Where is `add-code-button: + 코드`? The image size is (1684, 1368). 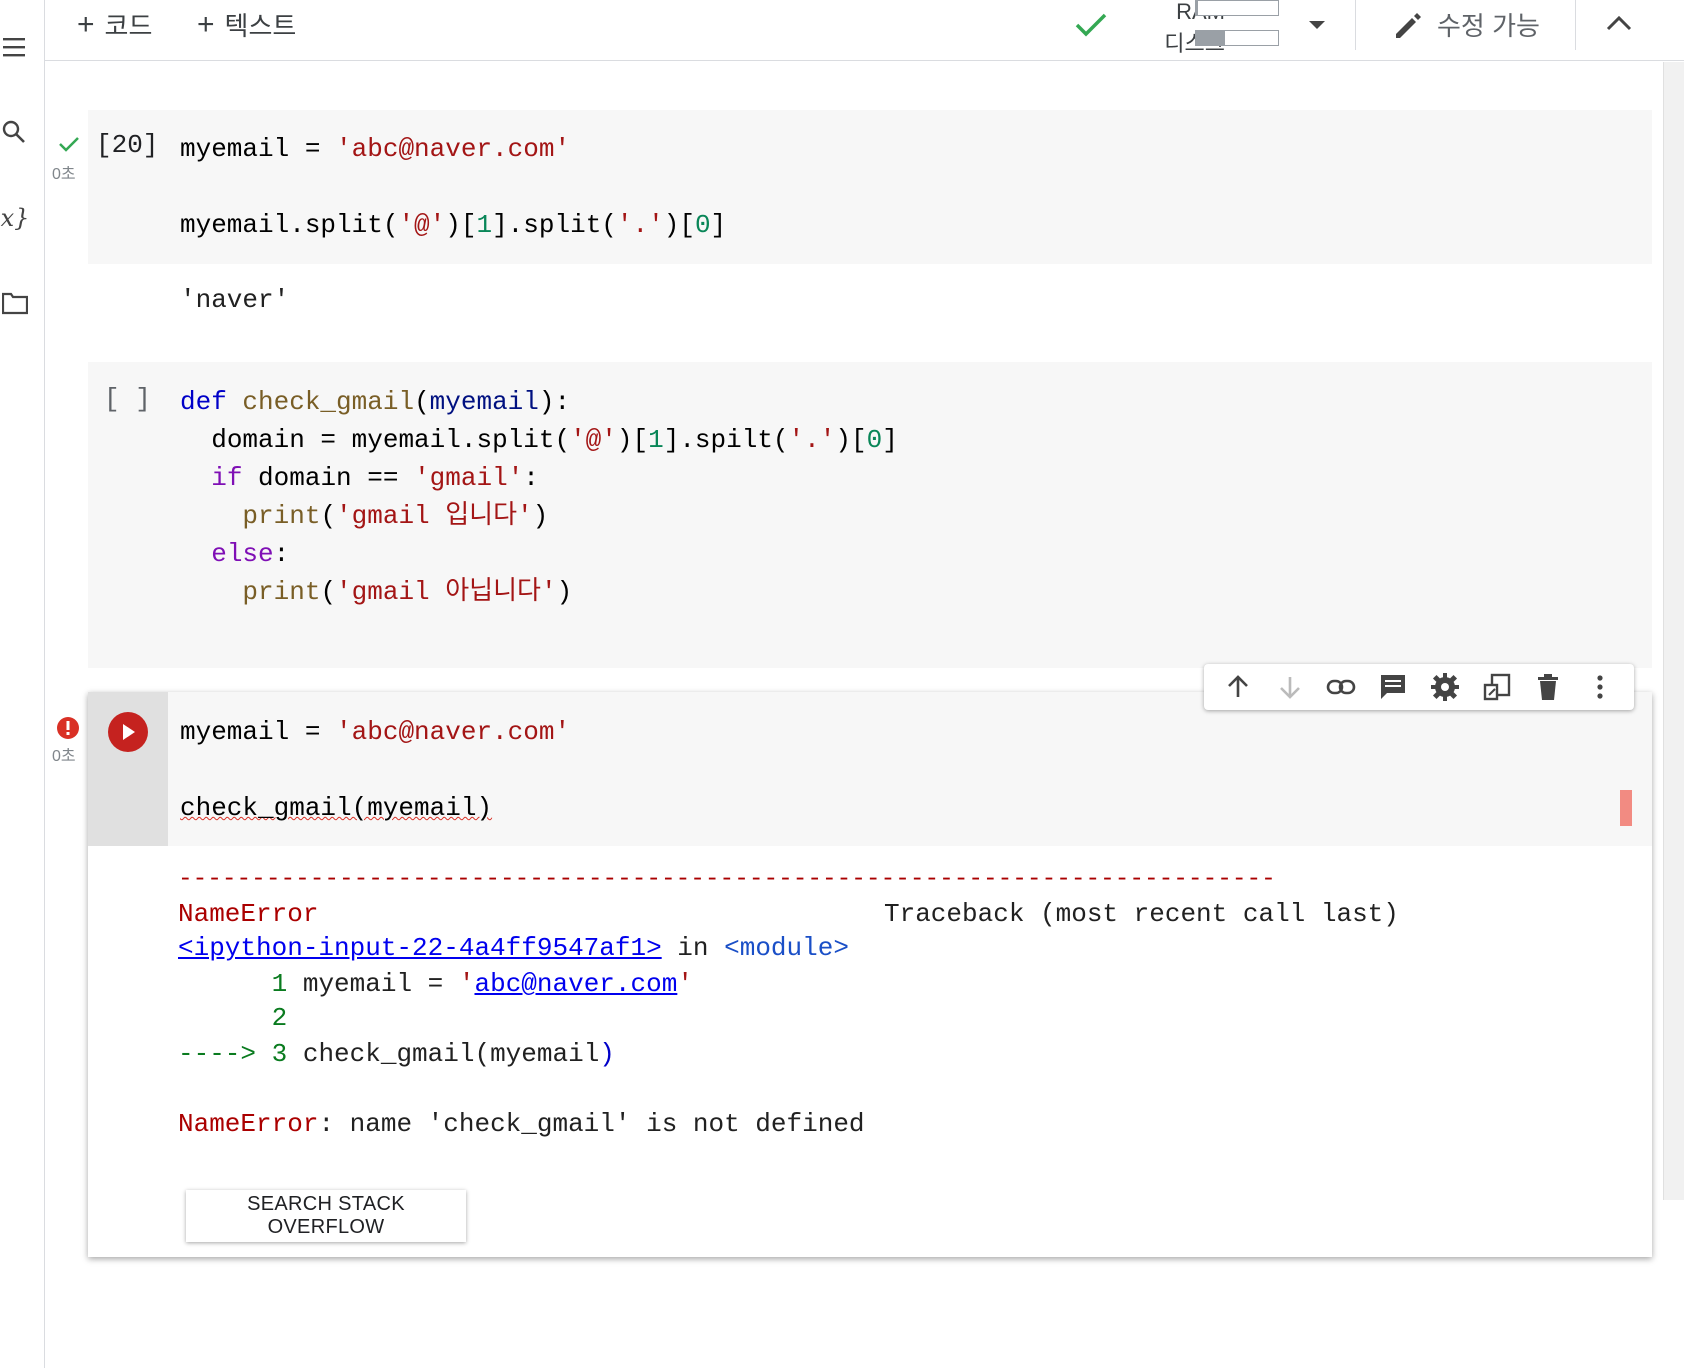
add-code-button: + 코드 is located at coordinates (114, 24).